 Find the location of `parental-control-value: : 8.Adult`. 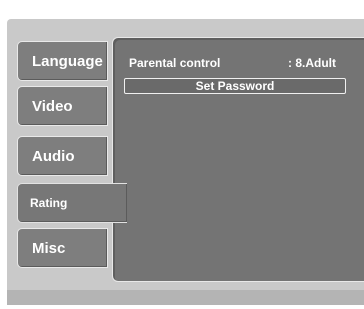

parental-control-value: : 8.Adult is located at coordinates (312, 63).